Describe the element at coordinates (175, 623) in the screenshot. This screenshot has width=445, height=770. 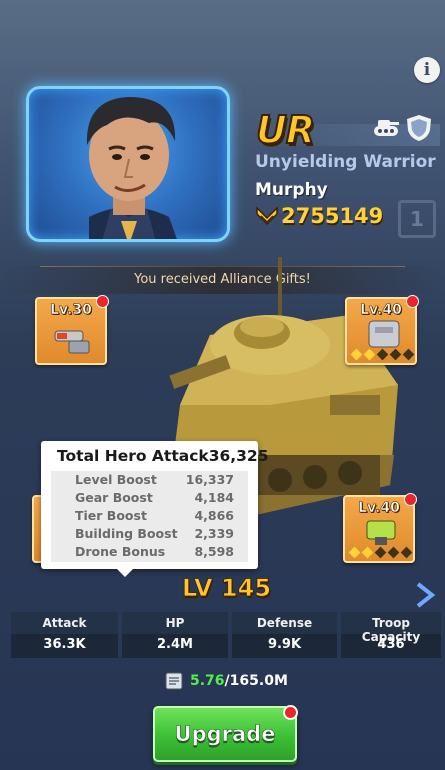
I see `stat-label: HP` at that location.